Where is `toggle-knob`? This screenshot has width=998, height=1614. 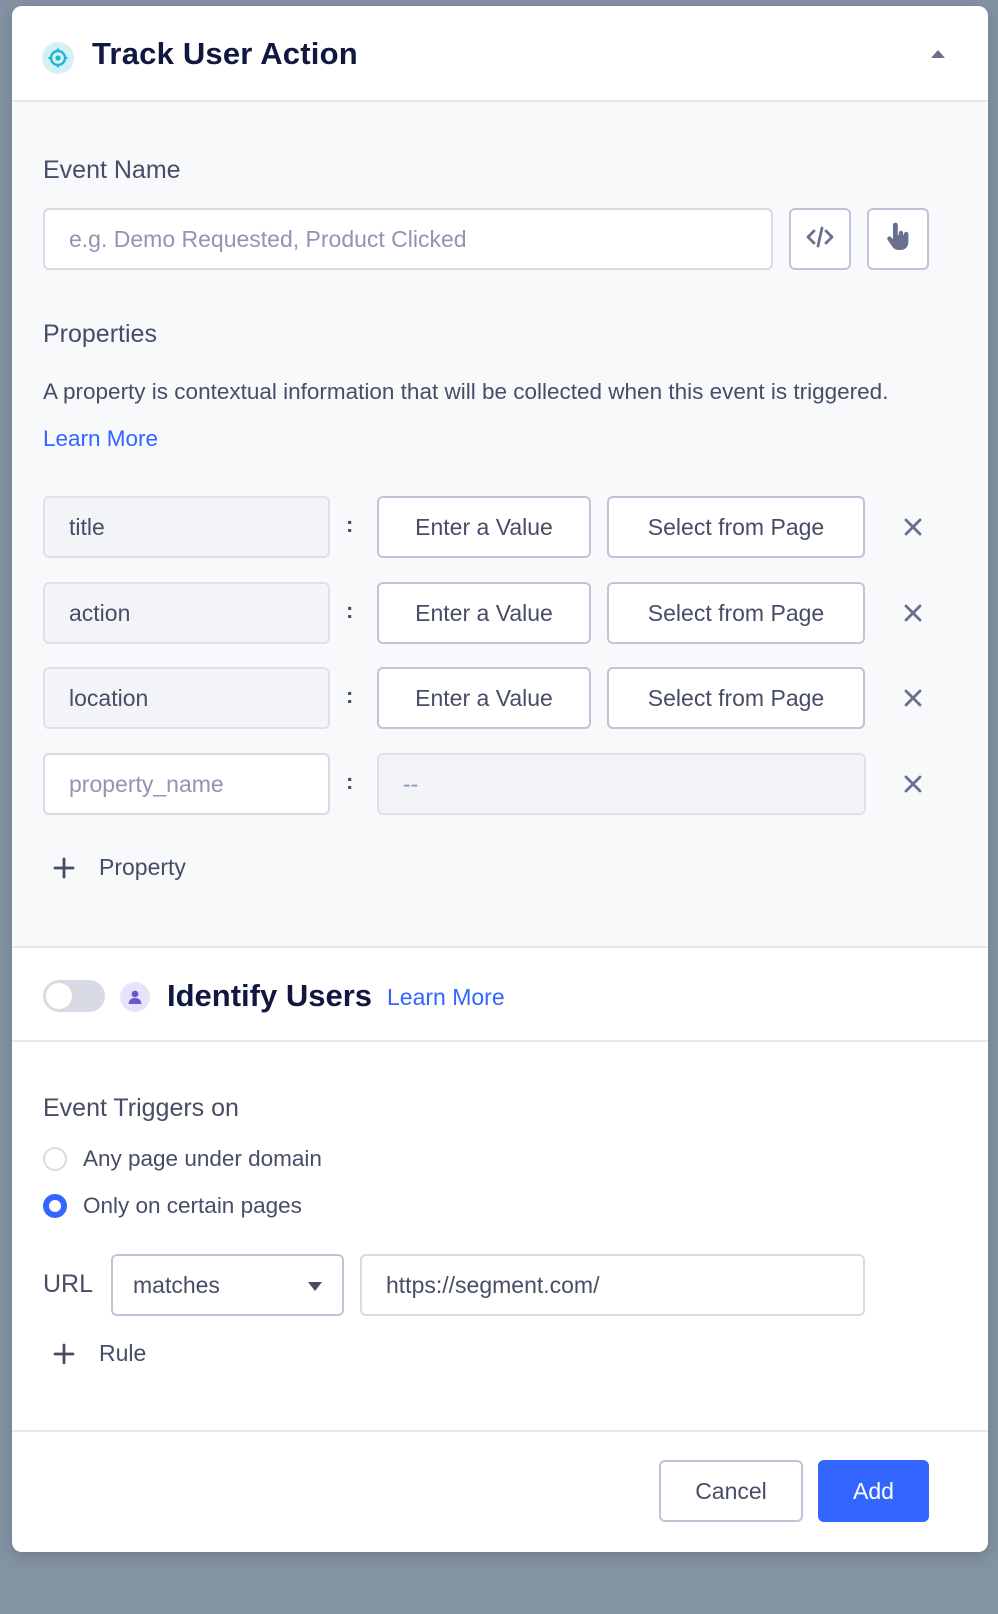 toggle-knob is located at coordinates (59, 996).